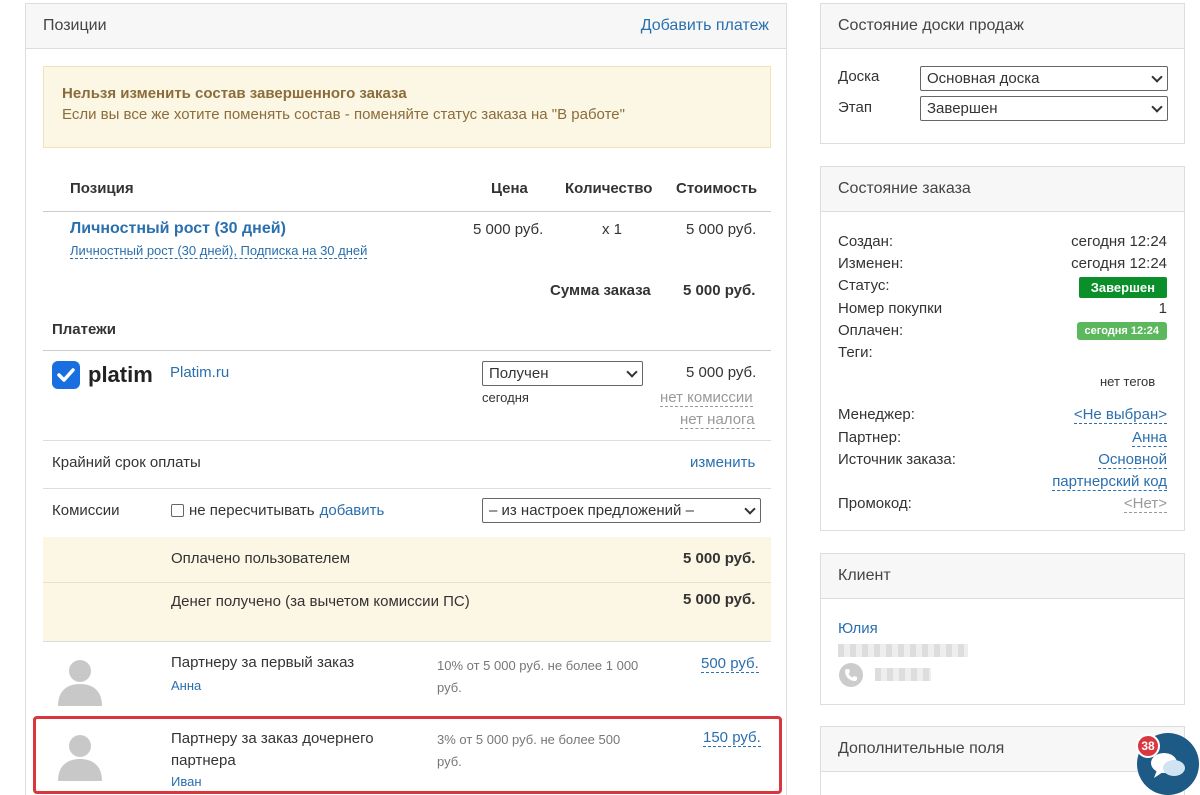 Image resolution: width=1200 pixels, height=795 pixels. I want to click on partner-1-title: Партнеру за первый заказ, so click(263, 662).